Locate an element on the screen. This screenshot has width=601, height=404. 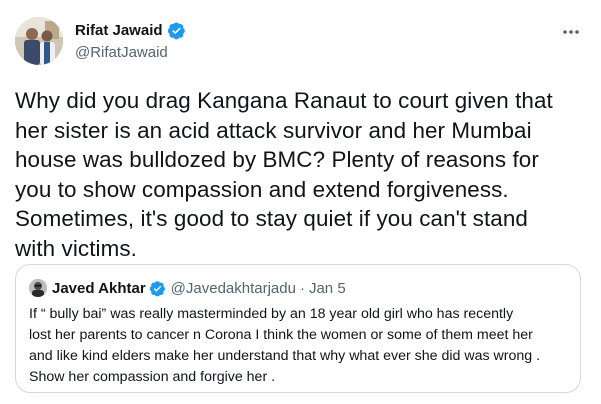
quoted-tweet-text-line: Show her compassion and forgive her . is located at coordinates (152, 377).